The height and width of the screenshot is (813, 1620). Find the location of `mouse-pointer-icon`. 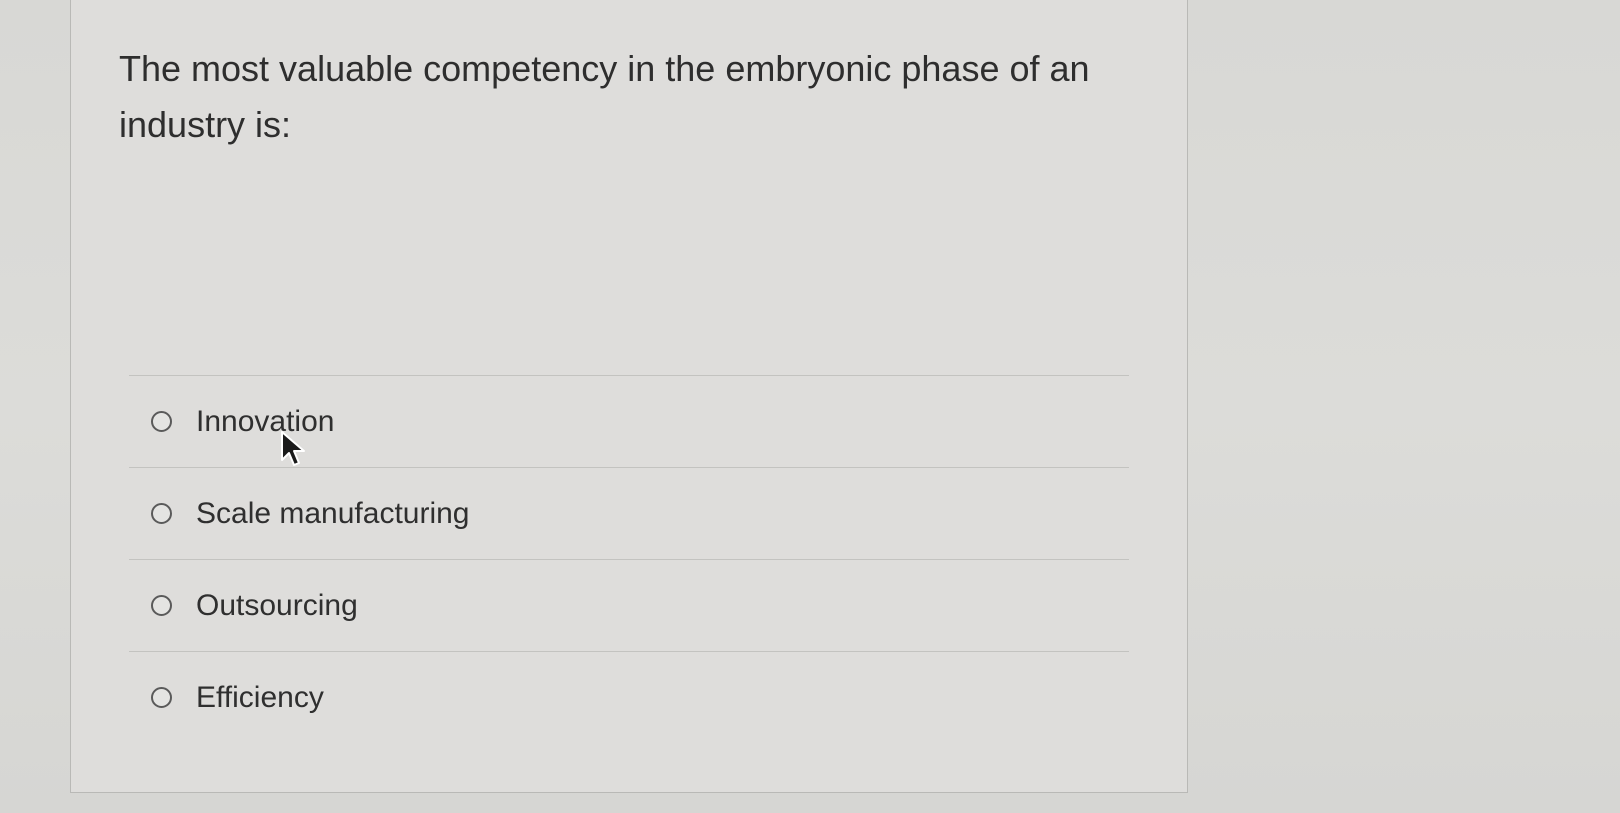

mouse-pointer-icon is located at coordinates (293, 448).